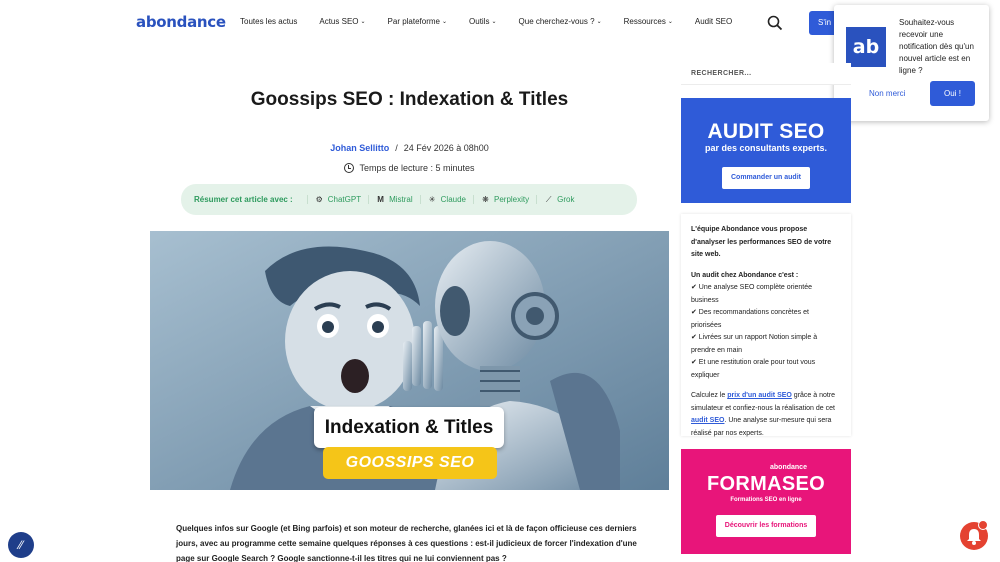 The height and width of the screenshot is (562, 1000). I want to click on audit-price-link: prix d'un audit SEO, so click(759, 395).